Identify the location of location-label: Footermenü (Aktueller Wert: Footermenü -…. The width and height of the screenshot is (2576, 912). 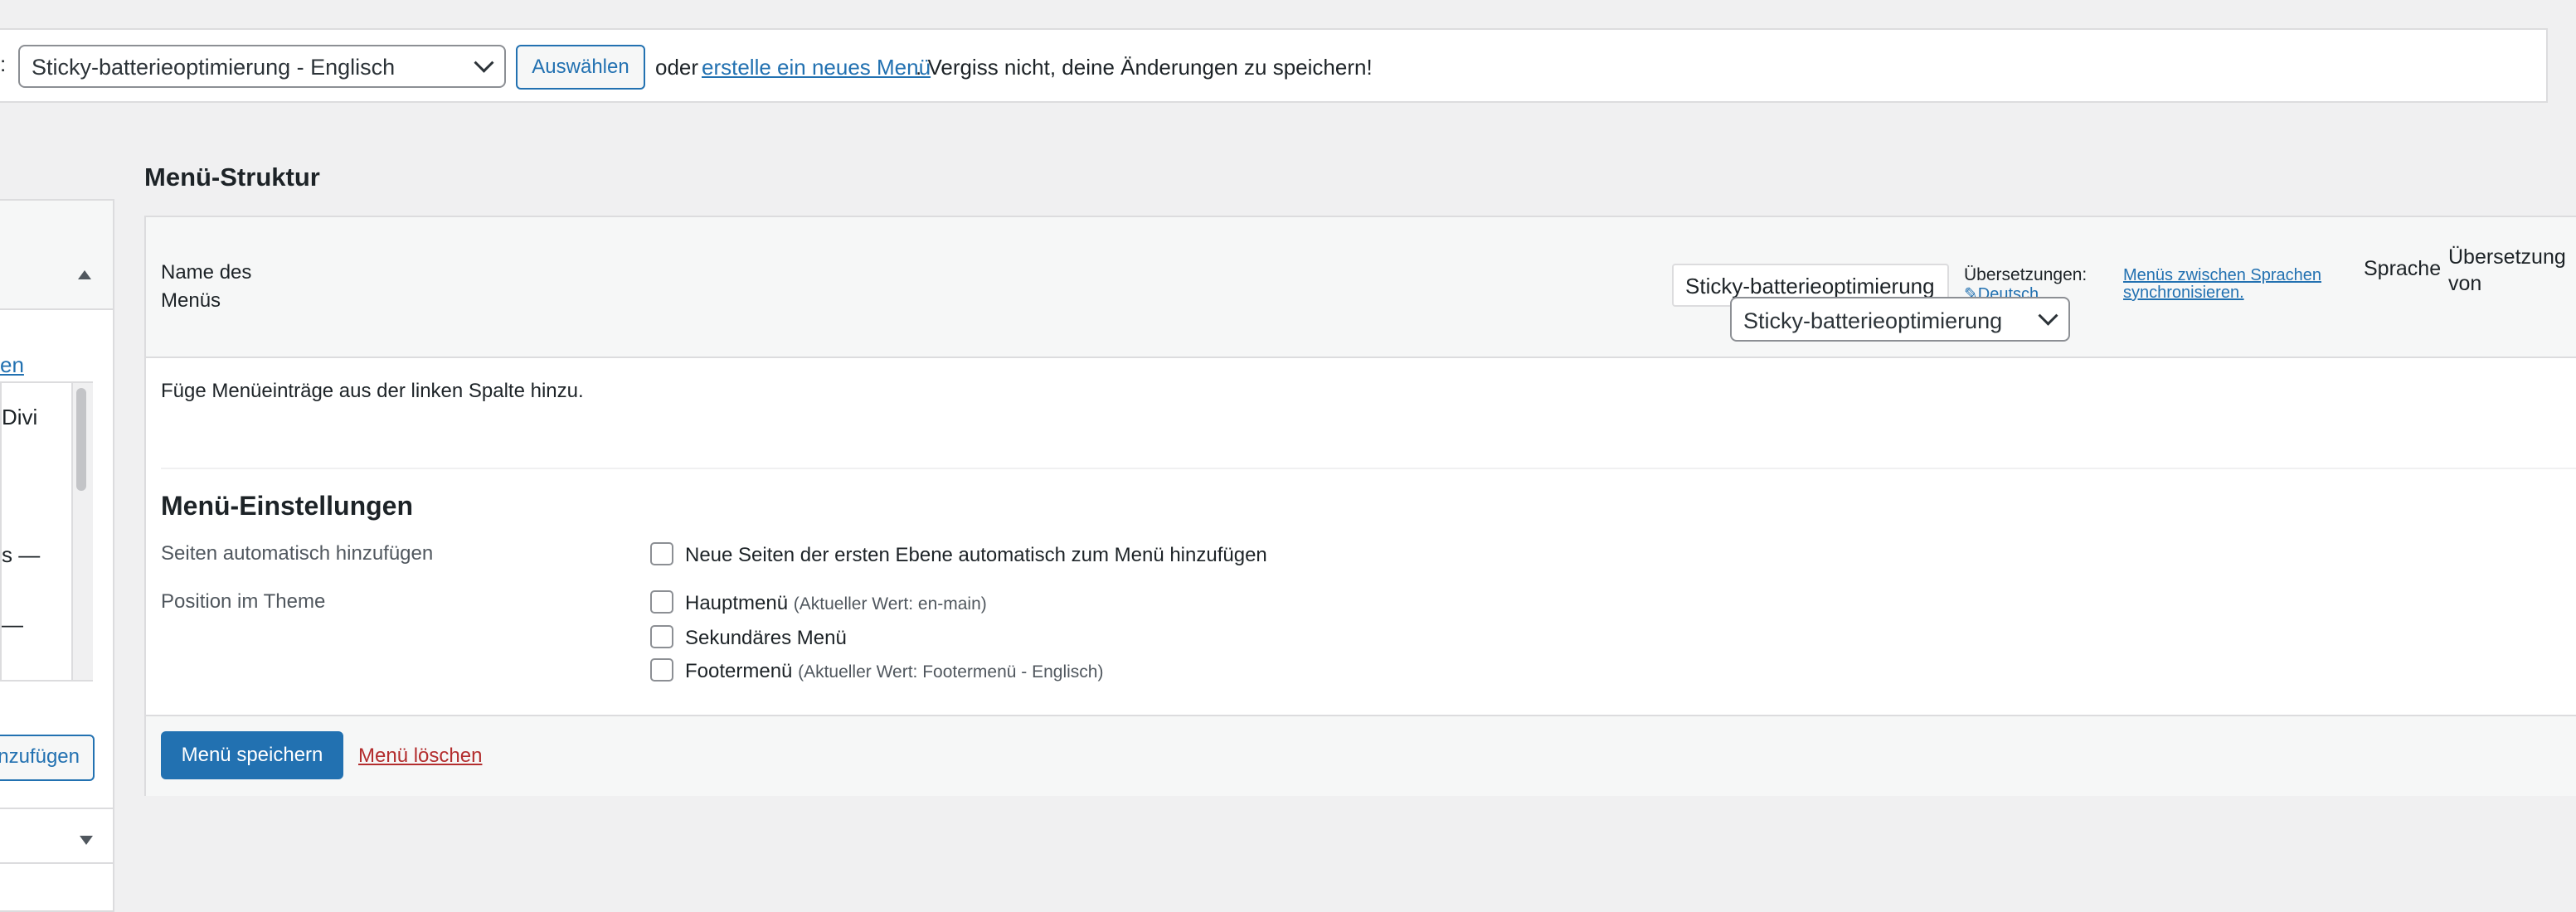
(894, 672).